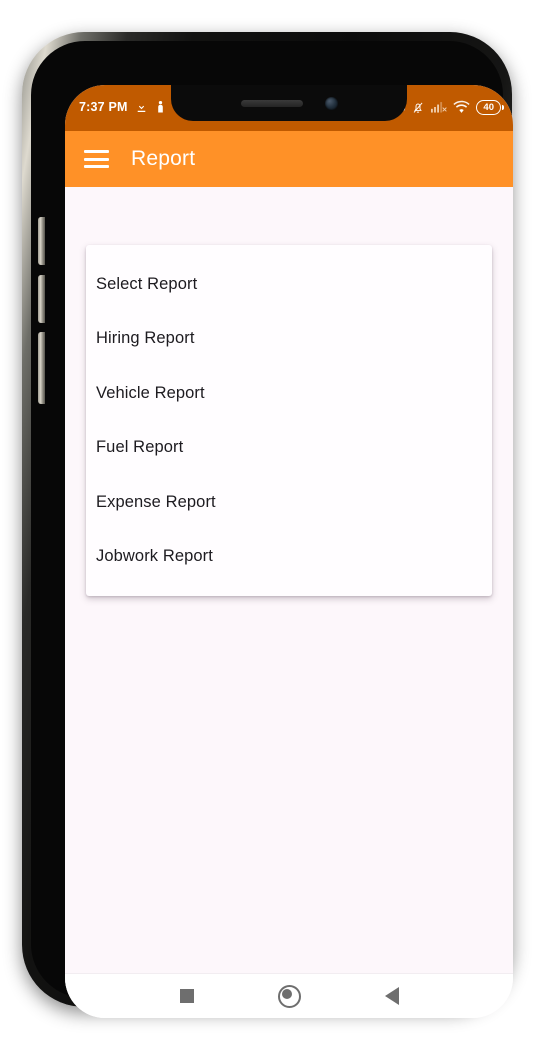 The image size is (549, 1050). I want to click on dropdown-item-label: Vehicle Report, so click(150, 392).